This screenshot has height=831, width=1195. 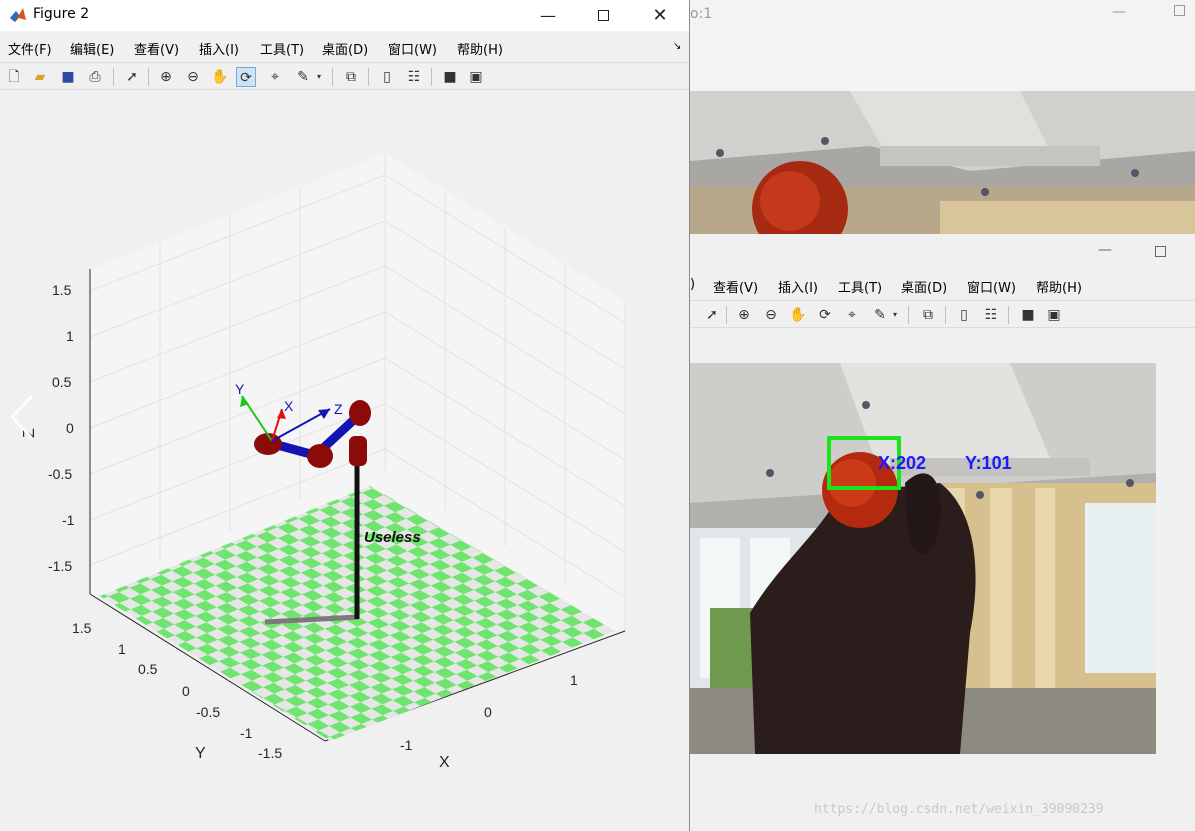 What do you see at coordinates (186, 691) in the screenshot?
I see `y-tick: 0` at bounding box center [186, 691].